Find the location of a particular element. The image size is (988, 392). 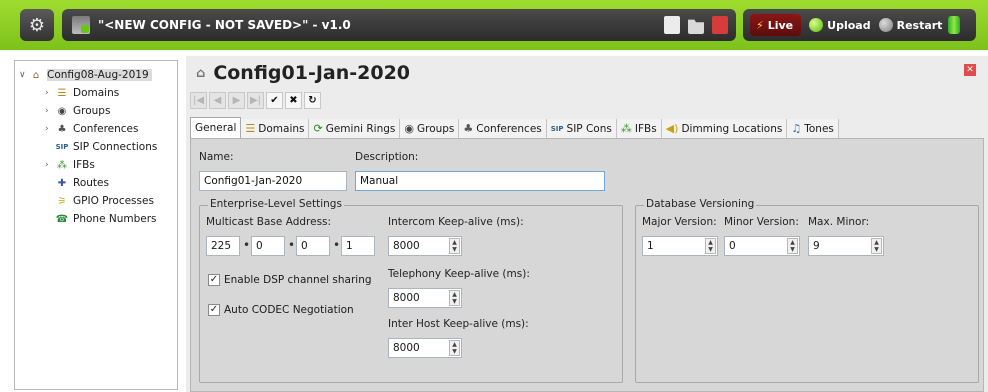

tab-gemini-rings: ⟳ Gemini Rings is located at coordinates (355, 128).